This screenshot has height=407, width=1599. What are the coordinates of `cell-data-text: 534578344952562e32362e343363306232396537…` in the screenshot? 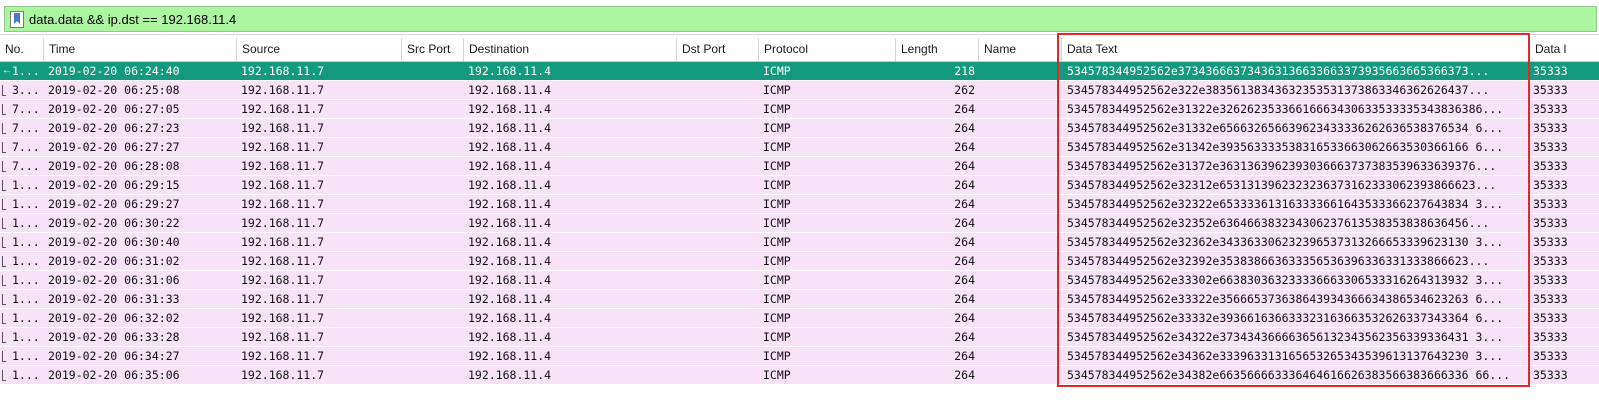 It's located at (1296, 242).